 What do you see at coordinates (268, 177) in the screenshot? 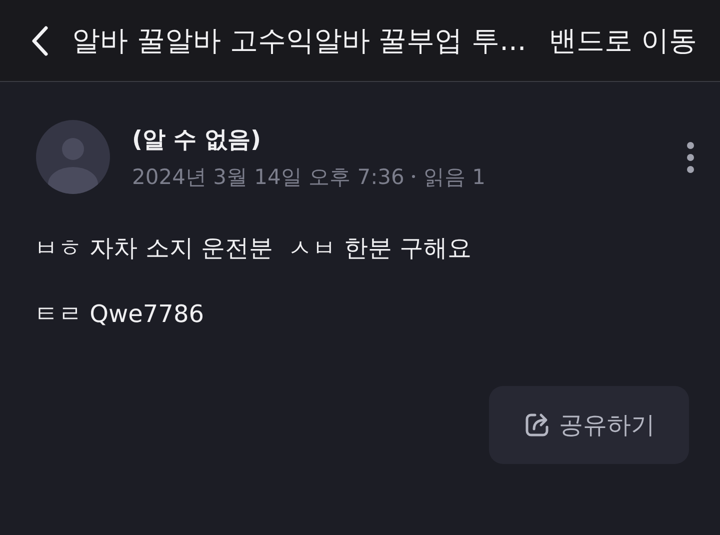
I see `post-date: 2024년 3월 14일 오후 7:36` at bounding box center [268, 177].